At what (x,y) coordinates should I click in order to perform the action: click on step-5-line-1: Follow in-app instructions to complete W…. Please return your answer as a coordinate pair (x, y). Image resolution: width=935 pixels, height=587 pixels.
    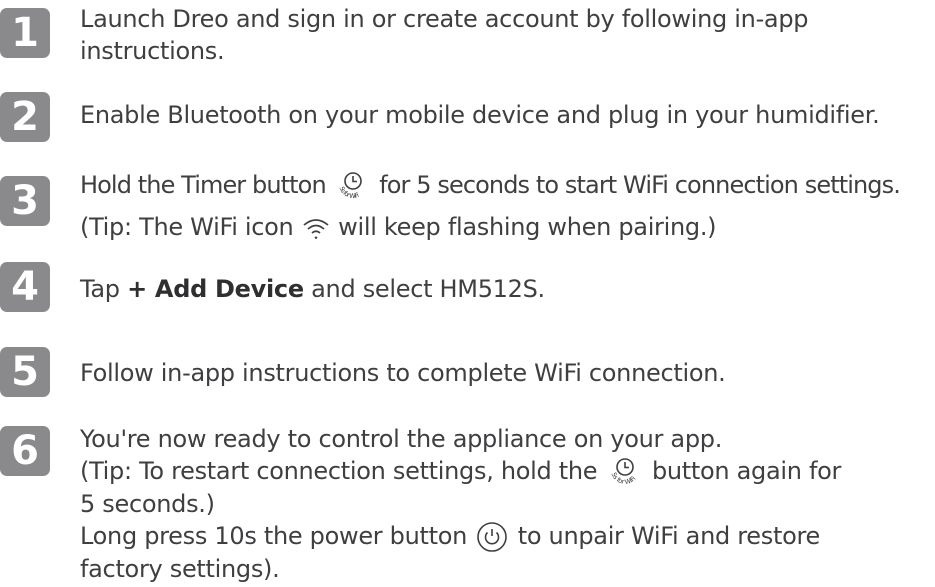
    Looking at the image, I should click on (403, 373).